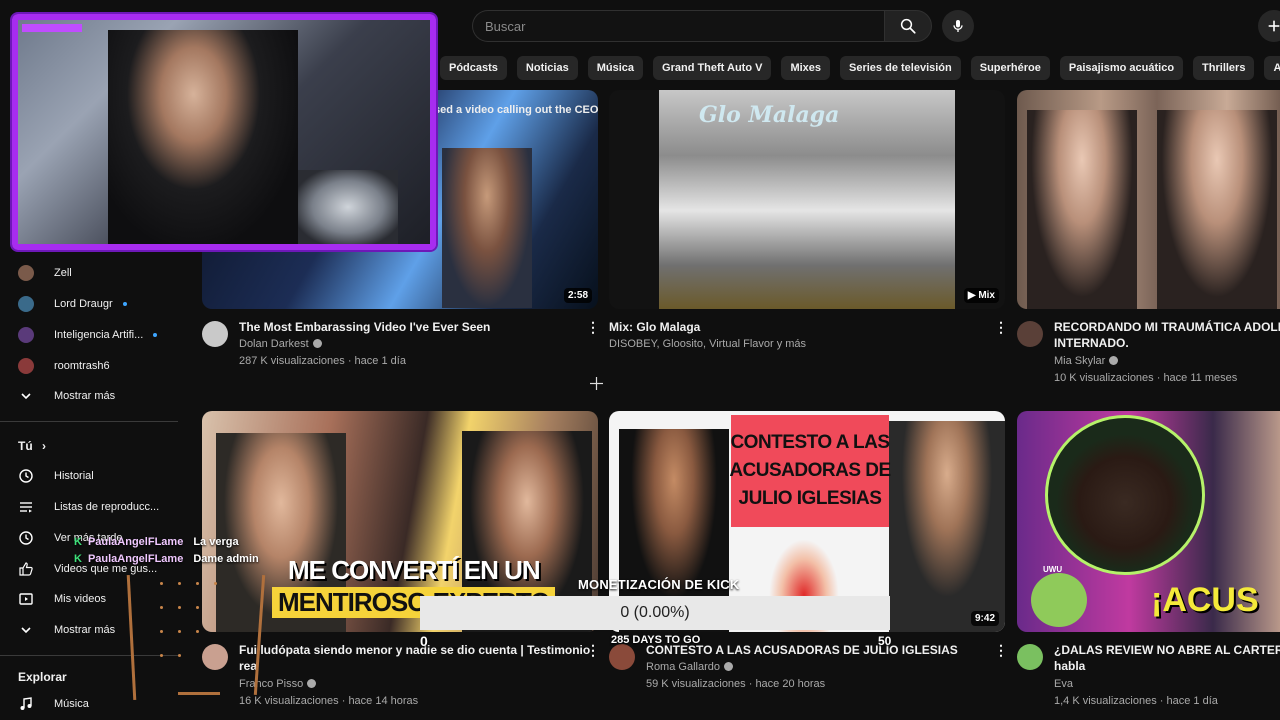 The image size is (1280, 720). I want to click on chip-superheroe: Superhéroe, so click(1010, 68).